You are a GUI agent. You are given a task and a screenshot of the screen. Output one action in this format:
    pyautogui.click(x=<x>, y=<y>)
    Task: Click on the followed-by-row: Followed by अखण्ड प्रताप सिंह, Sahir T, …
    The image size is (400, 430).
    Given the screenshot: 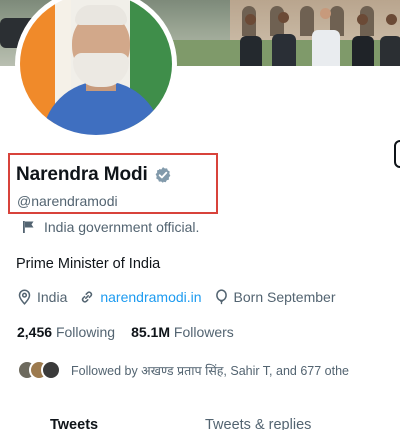 What is the action you would take?
    pyautogui.click(x=183, y=370)
    